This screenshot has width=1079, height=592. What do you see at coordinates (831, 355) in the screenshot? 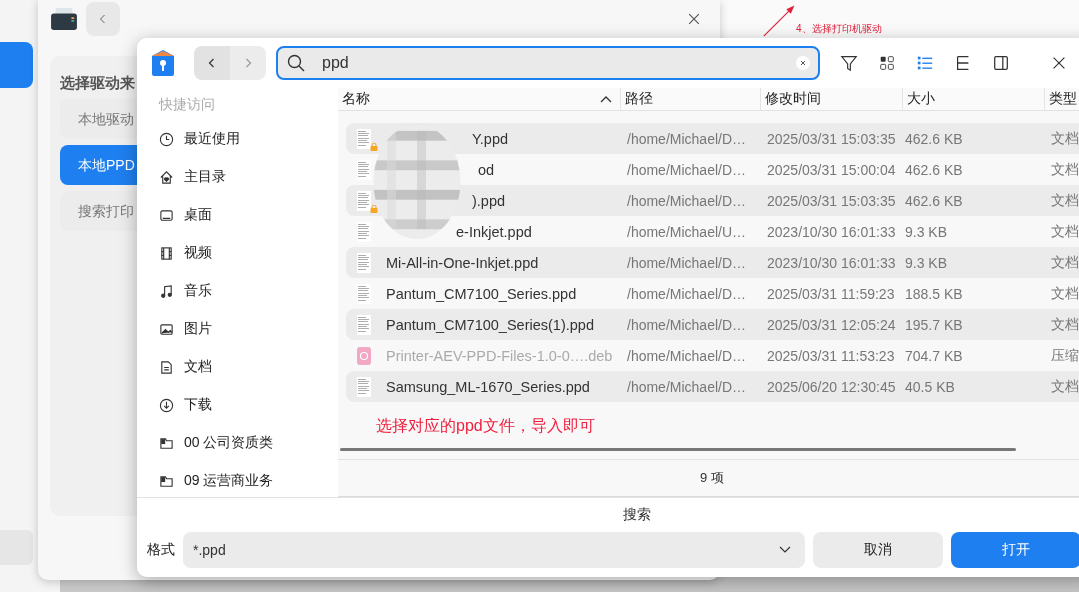
I see `modified-time: 2025/03/31 11:53:23` at bounding box center [831, 355].